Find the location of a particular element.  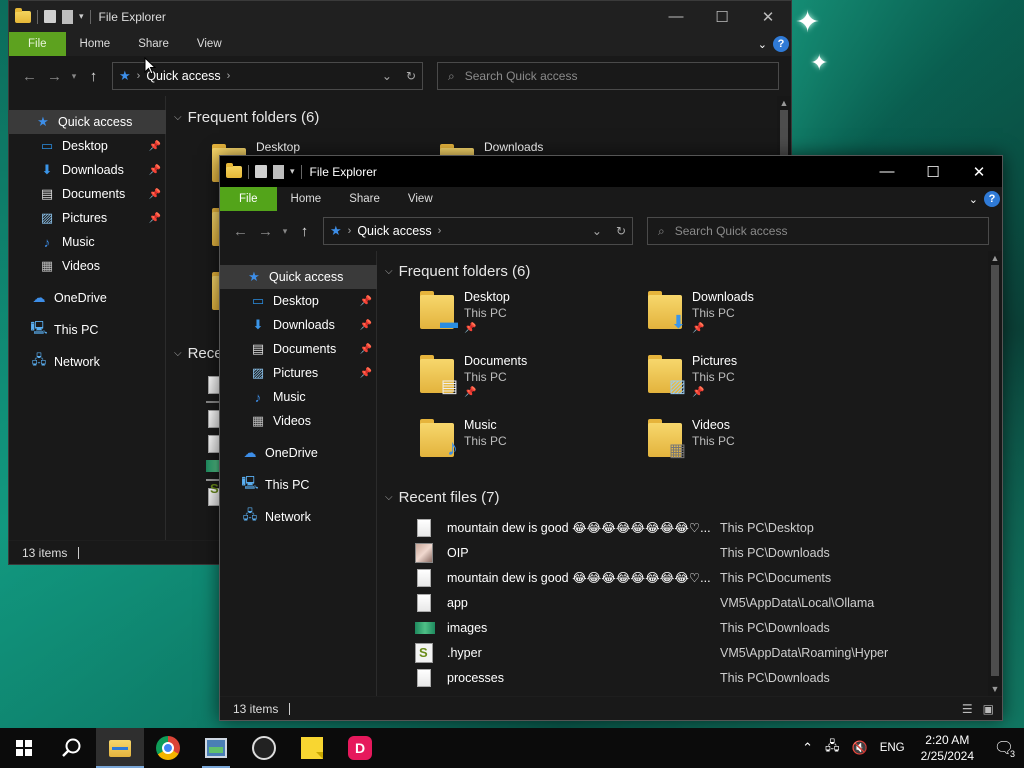

taskbar-chrome is located at coordinates (168, 748).